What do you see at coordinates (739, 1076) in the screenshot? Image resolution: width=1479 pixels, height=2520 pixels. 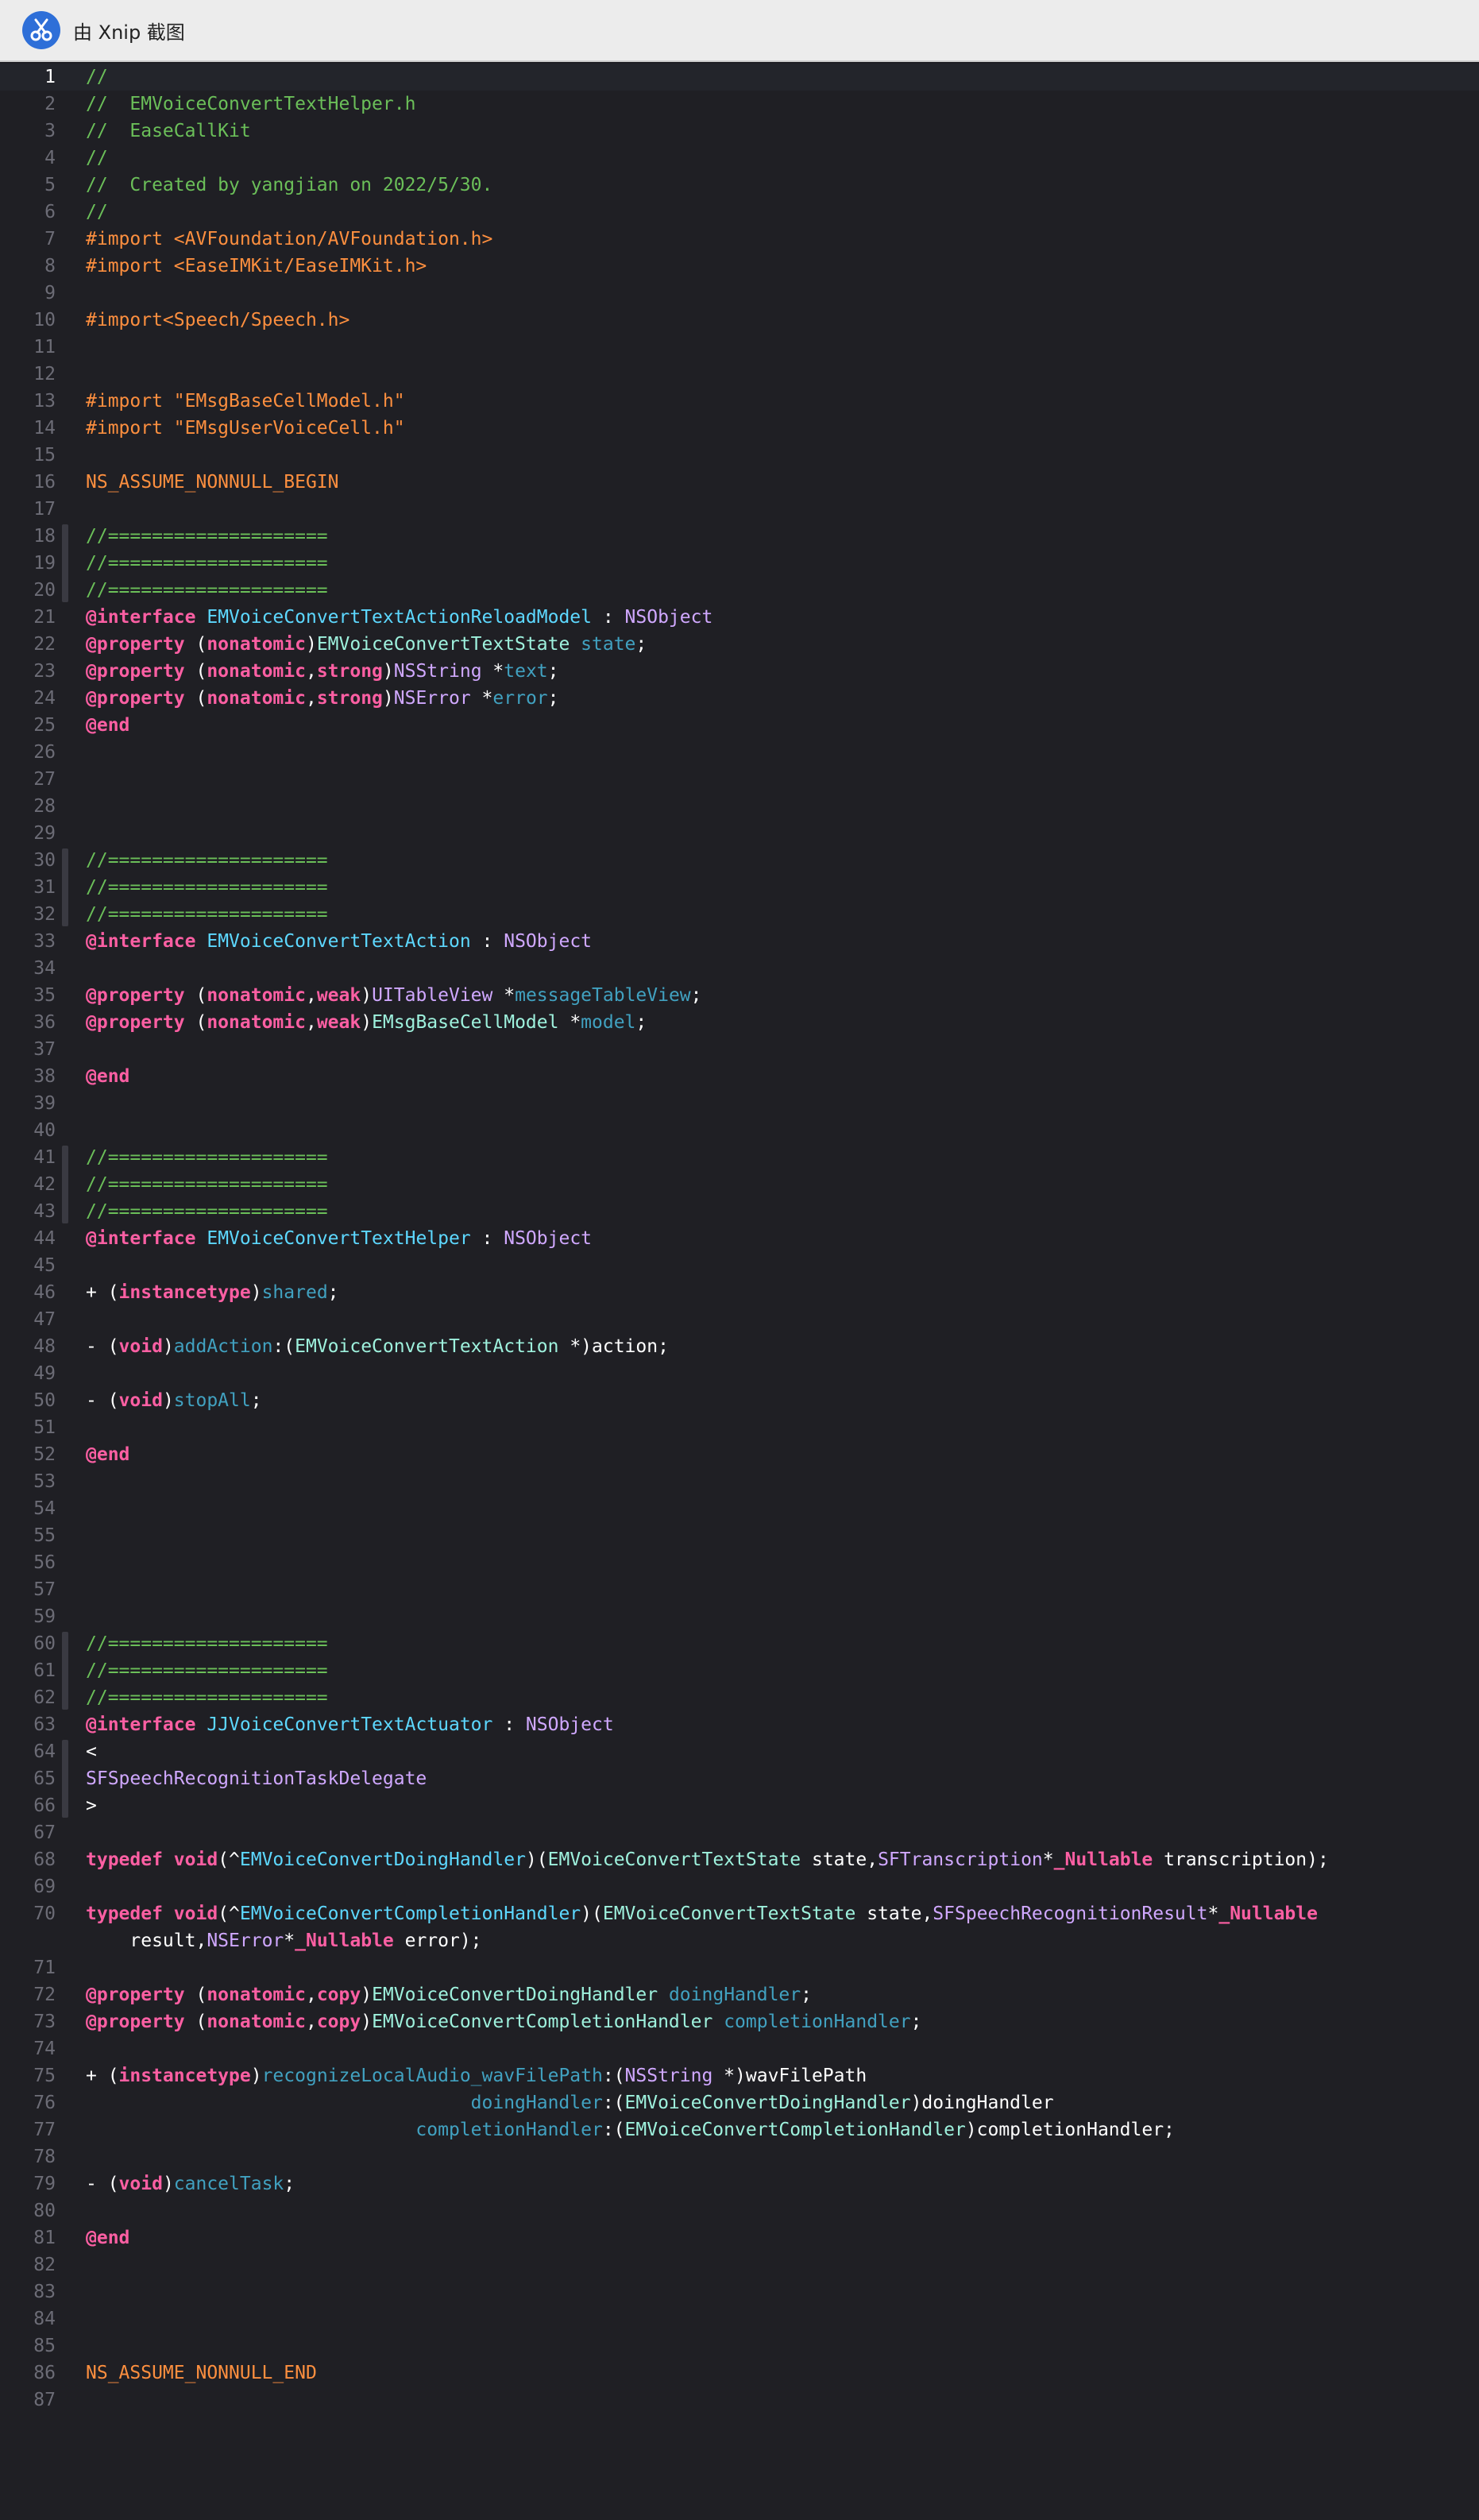 I see `code-line: 38 @end` at bounding box center [739, 1076].